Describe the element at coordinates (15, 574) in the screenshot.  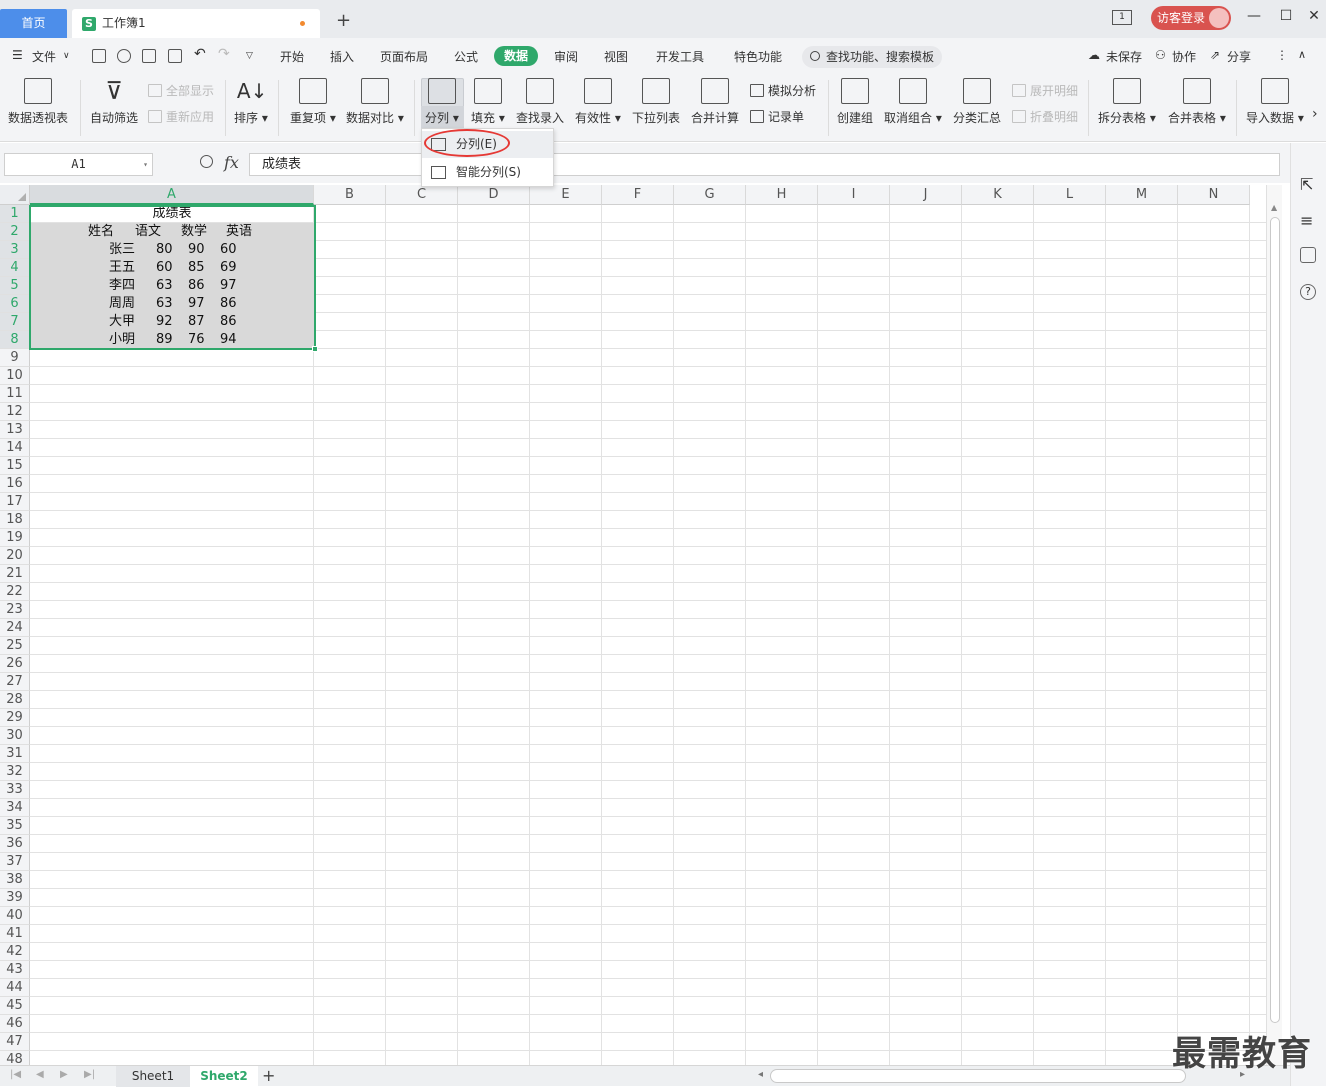
I see `row-header: 21` at that location.